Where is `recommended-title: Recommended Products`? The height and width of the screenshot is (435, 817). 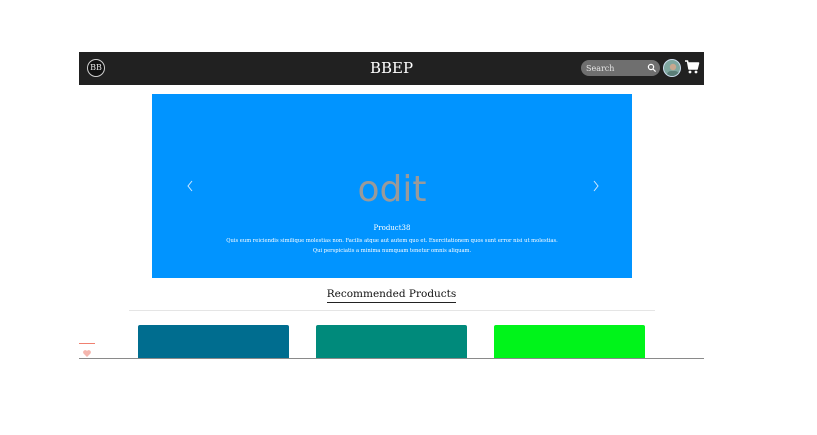
recommended-title: Recommended Products is located at coordinates (391, 295).